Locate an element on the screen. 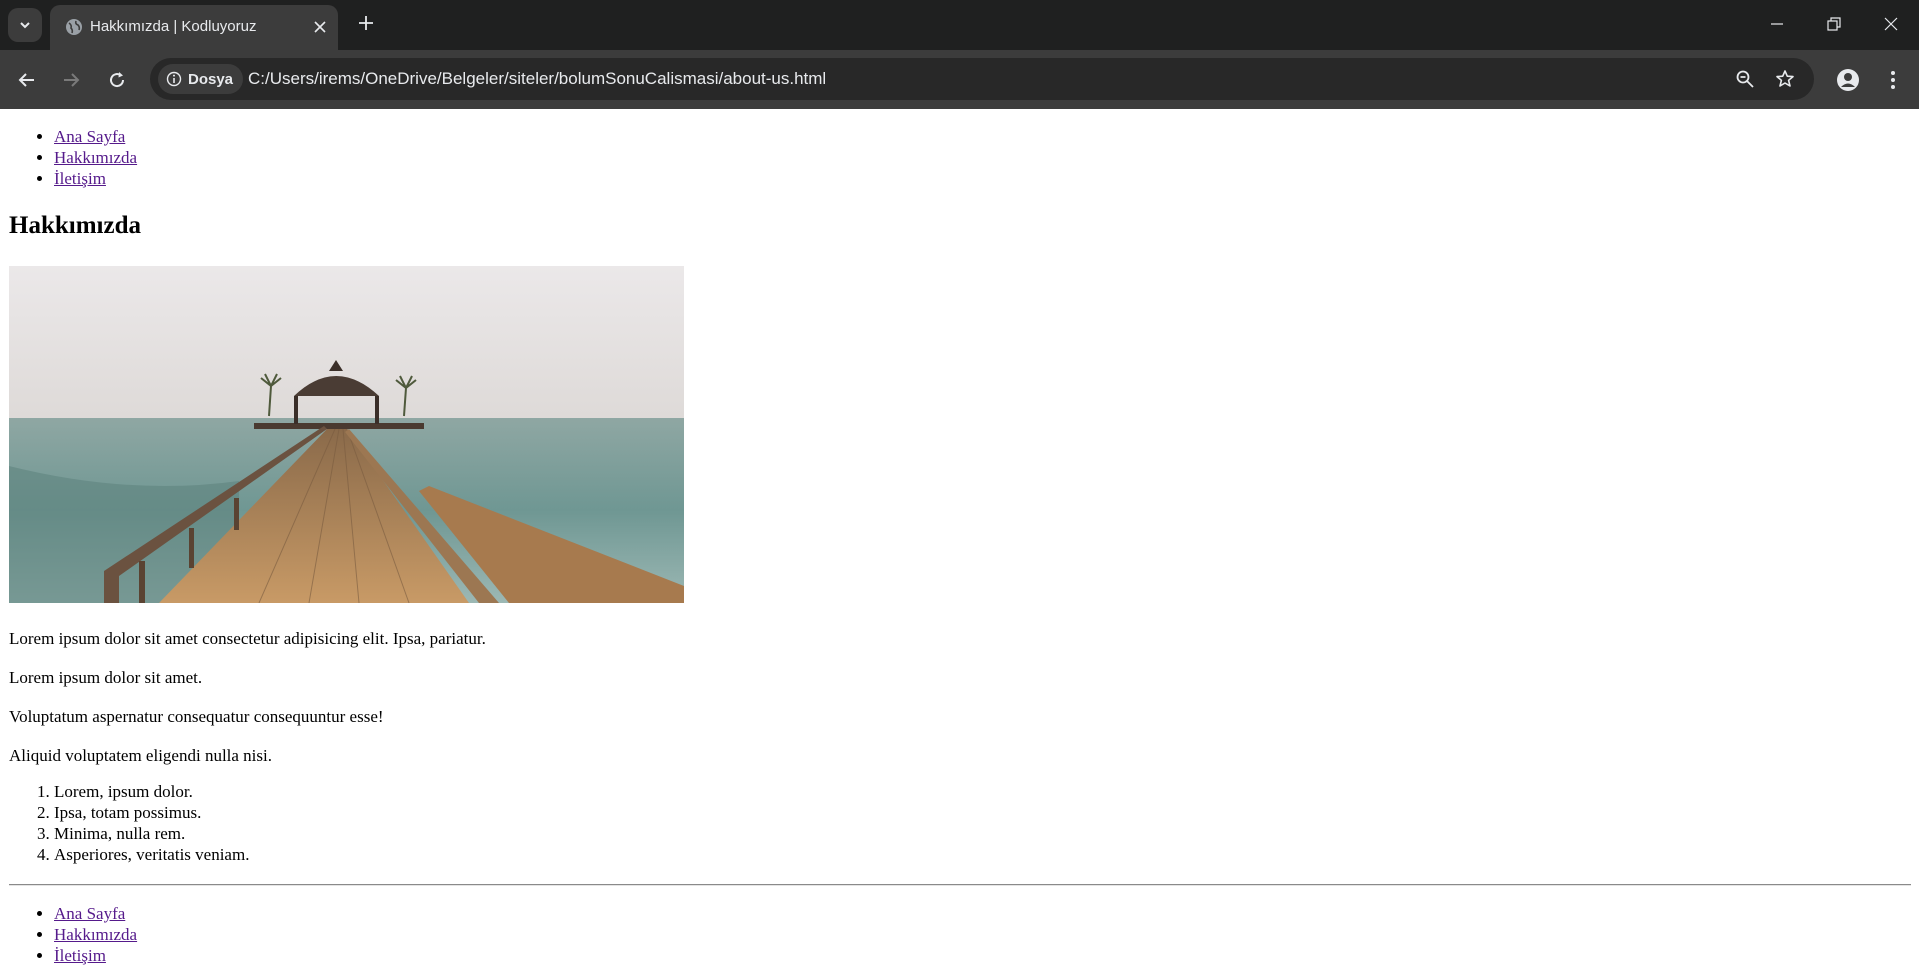 The image size is (1919, 967). nav-link-home: Ana Sayfa is located at coordinates (89, 136).